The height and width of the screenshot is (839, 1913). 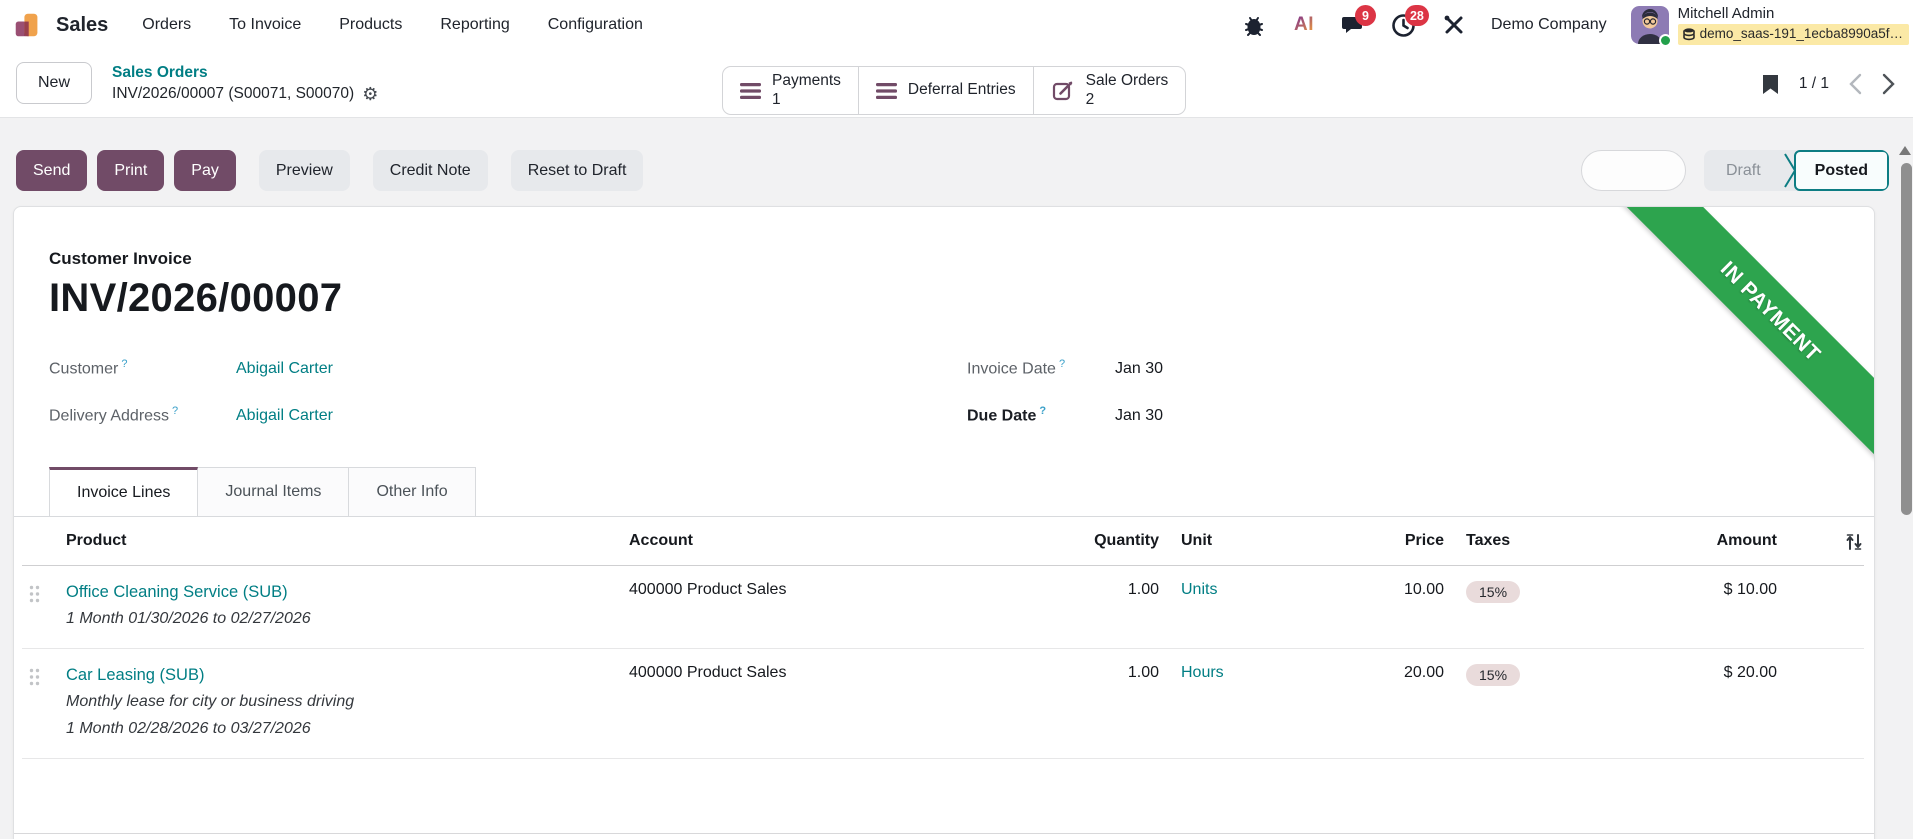 I want to click on user-avatar, so click(x=1651, y=26).